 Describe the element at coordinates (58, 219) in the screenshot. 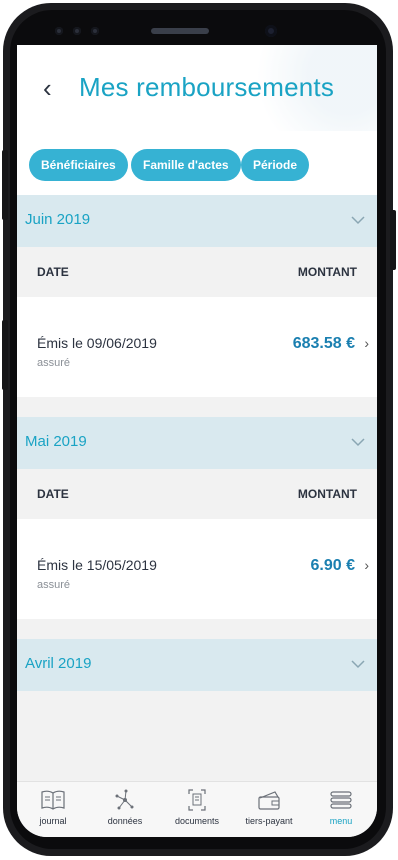

I see `month-label: Juin 2019` at that location.